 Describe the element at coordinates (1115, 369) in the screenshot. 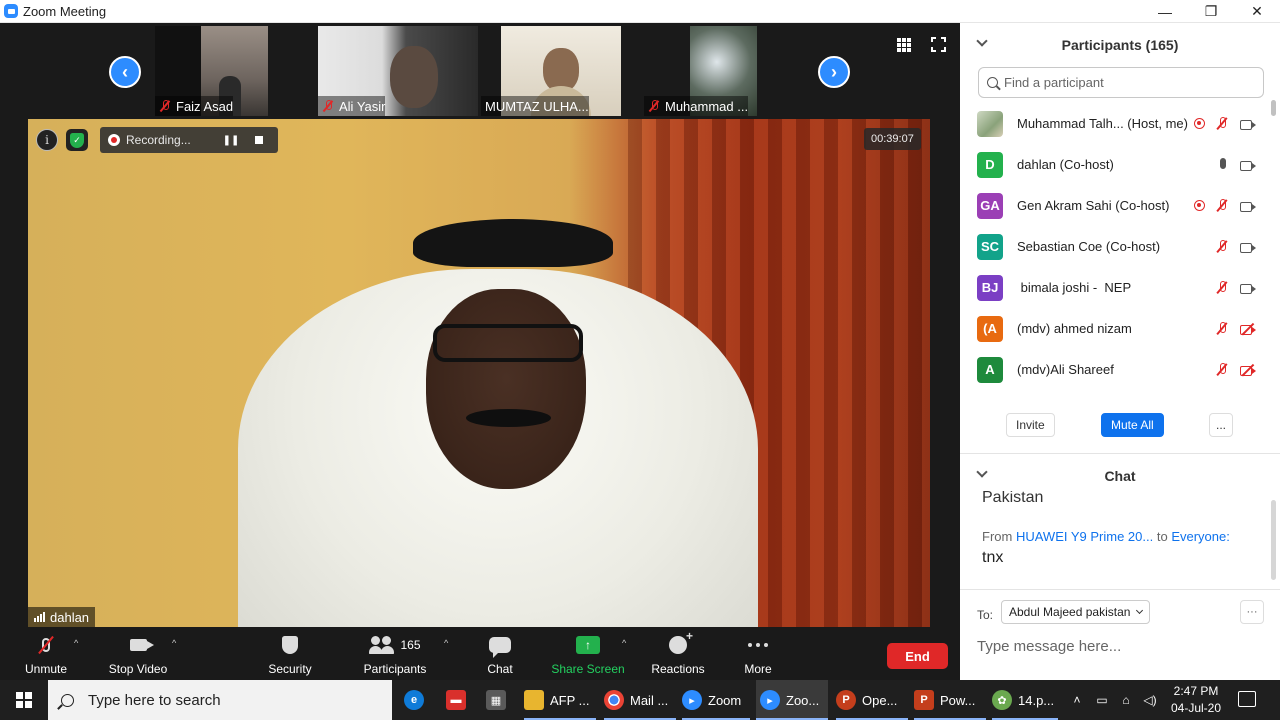

I see `participant-row: A (mdv)Ali Shareef` at that location.